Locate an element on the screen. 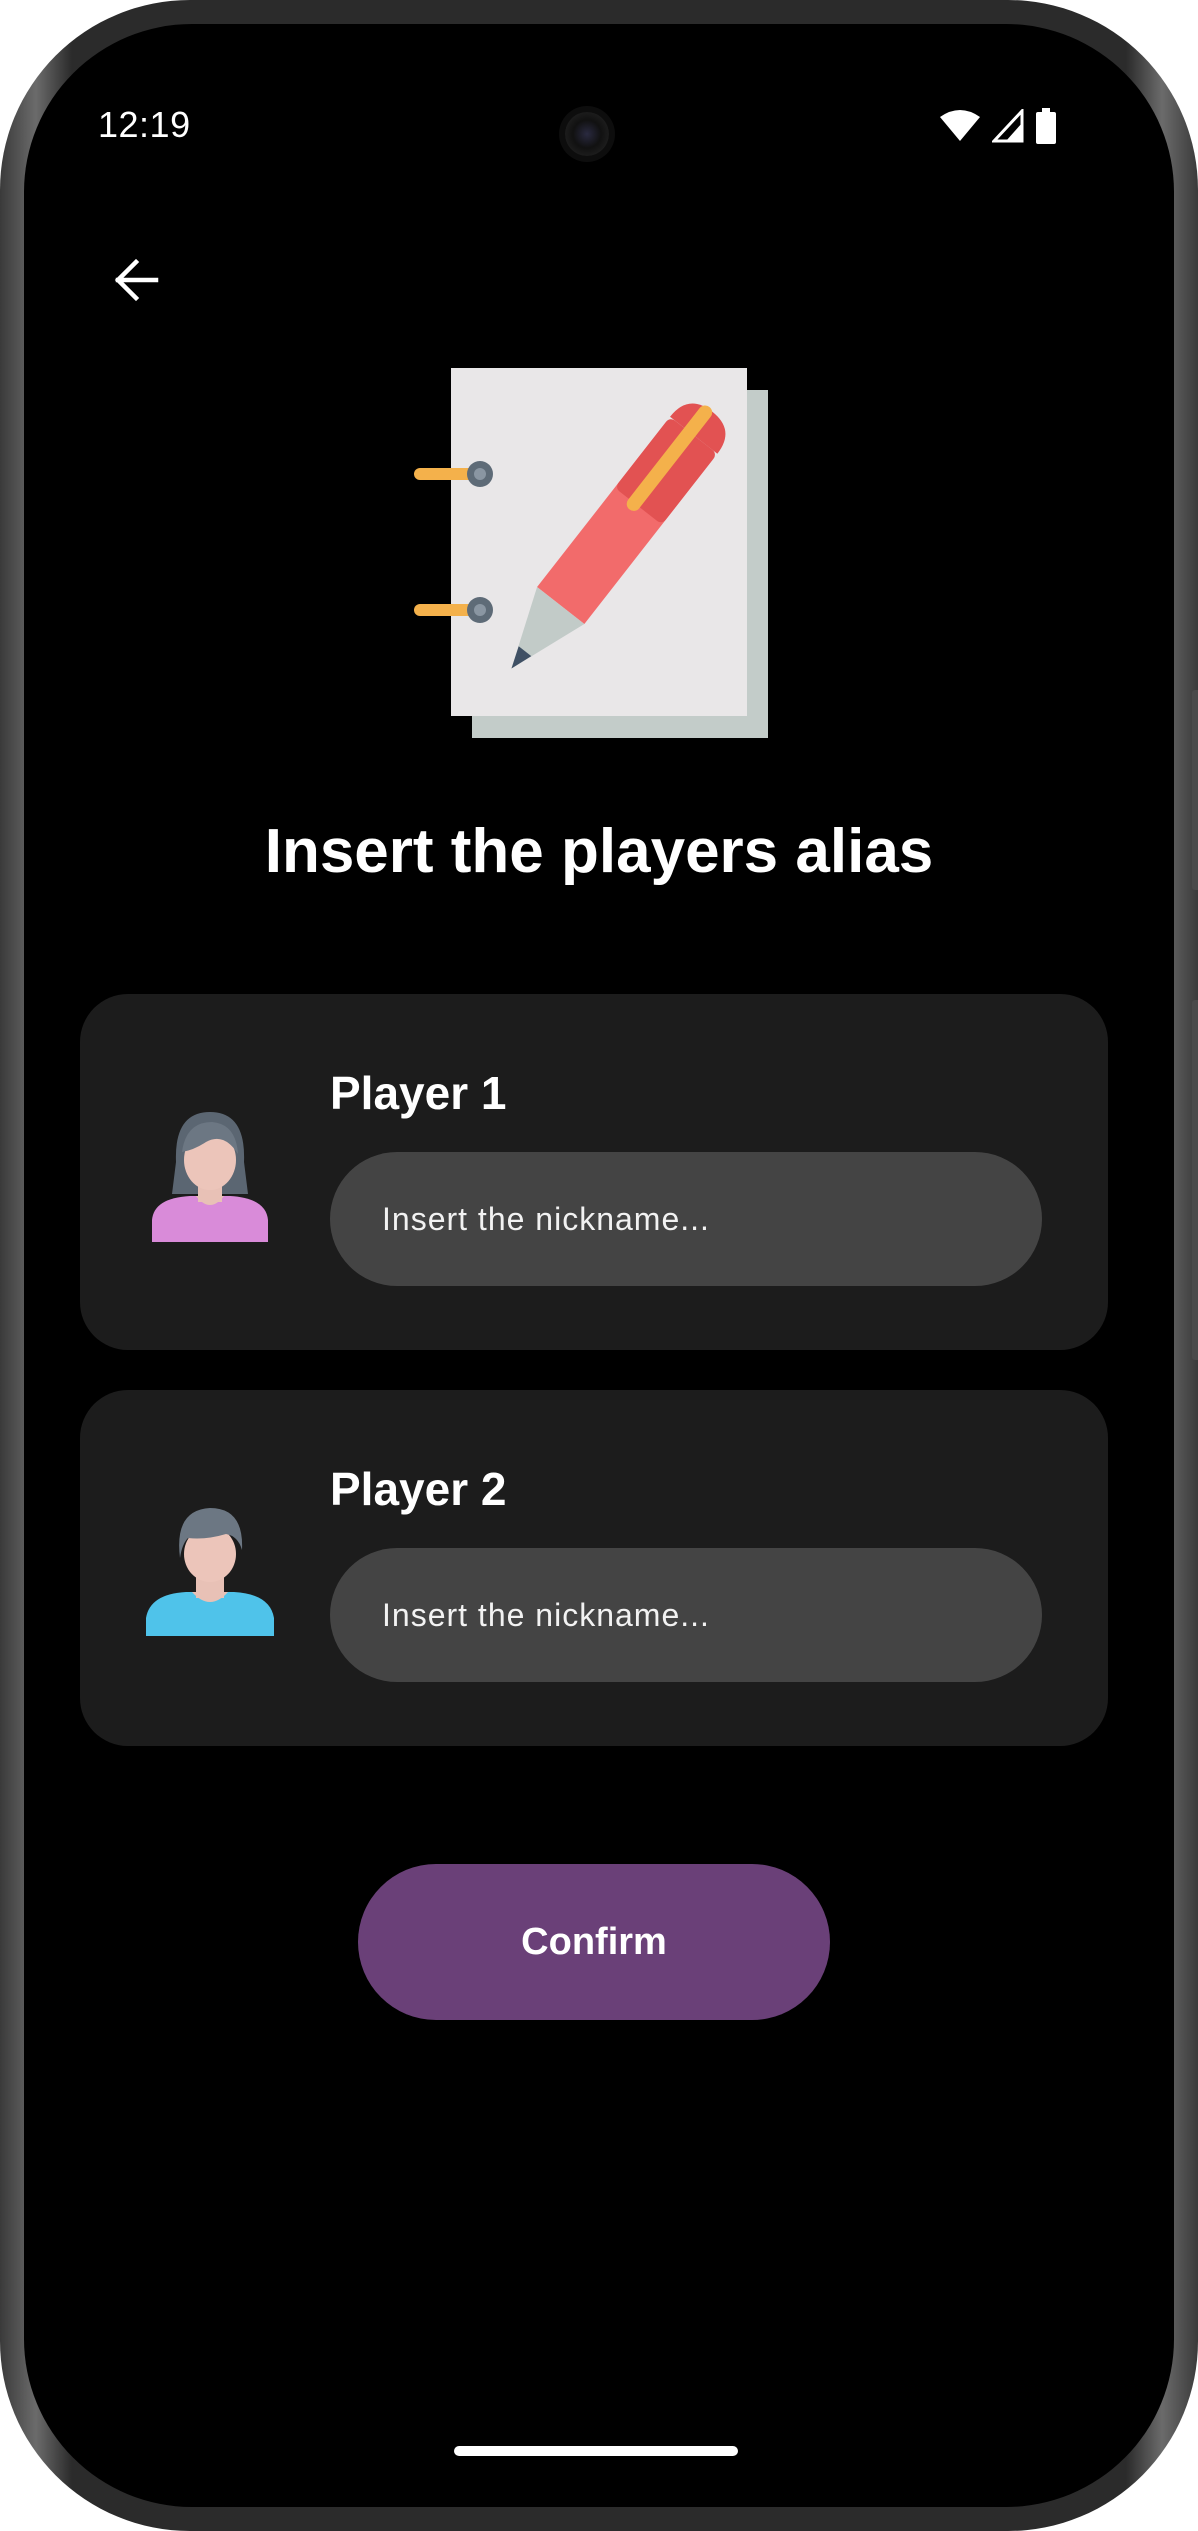  player-card: Player 2 is located at coordinates (594, 1568).